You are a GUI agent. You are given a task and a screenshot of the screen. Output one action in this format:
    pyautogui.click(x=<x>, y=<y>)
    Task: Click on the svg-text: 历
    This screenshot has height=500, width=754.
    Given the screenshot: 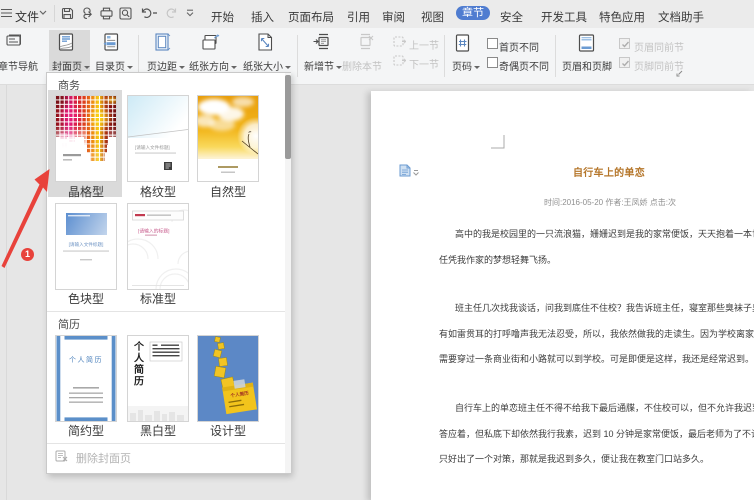 What is the action you would take?
    pyautogui.click(x=139, y=382)
    